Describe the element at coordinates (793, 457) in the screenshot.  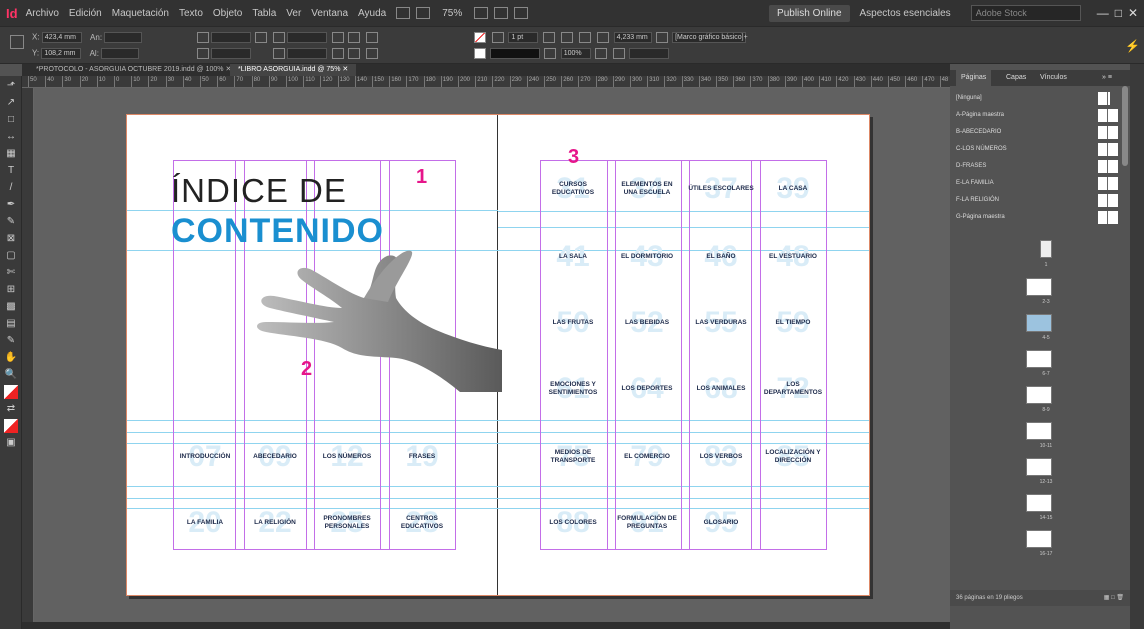
I see `index-entry: 85 LOCALIZACIÓN Y DIRECCIÓN` at that location.